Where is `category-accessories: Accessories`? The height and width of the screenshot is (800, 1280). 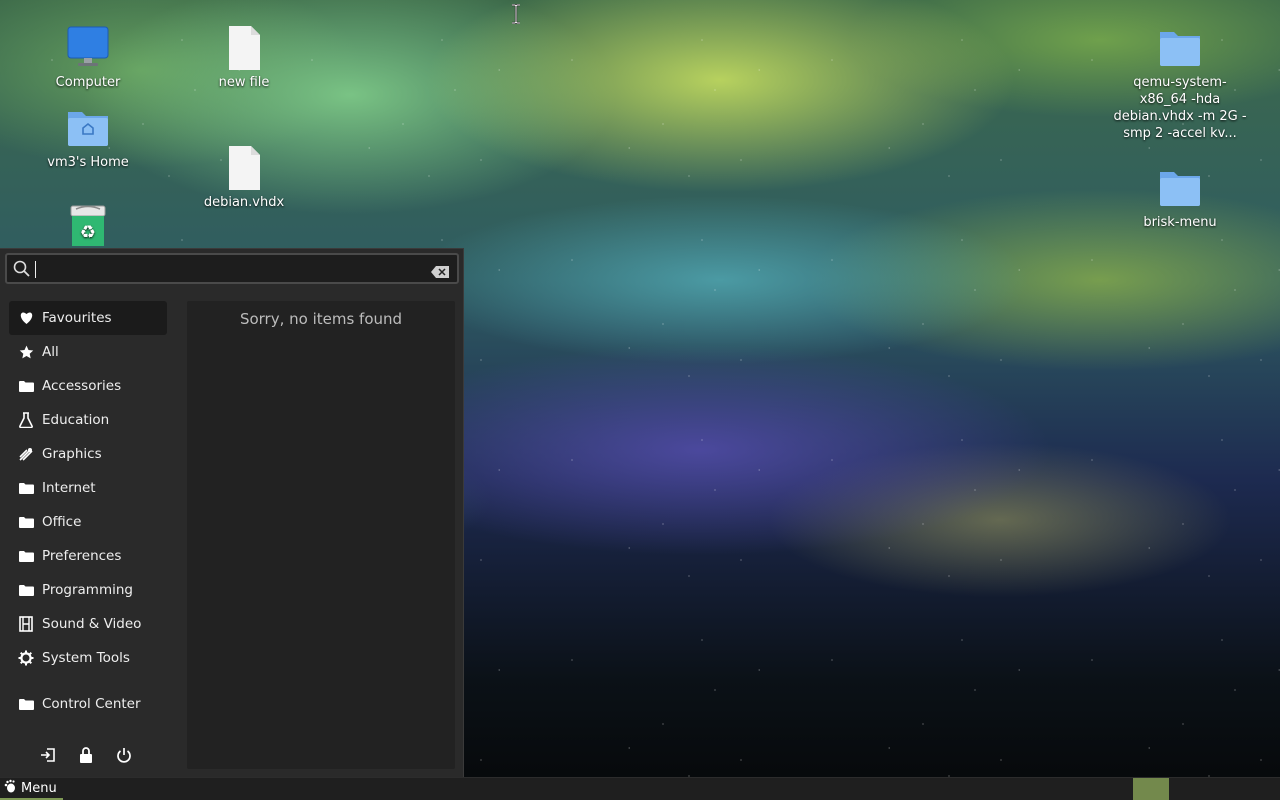
category-accessories: Accessories is located at coordinates (88, 386).